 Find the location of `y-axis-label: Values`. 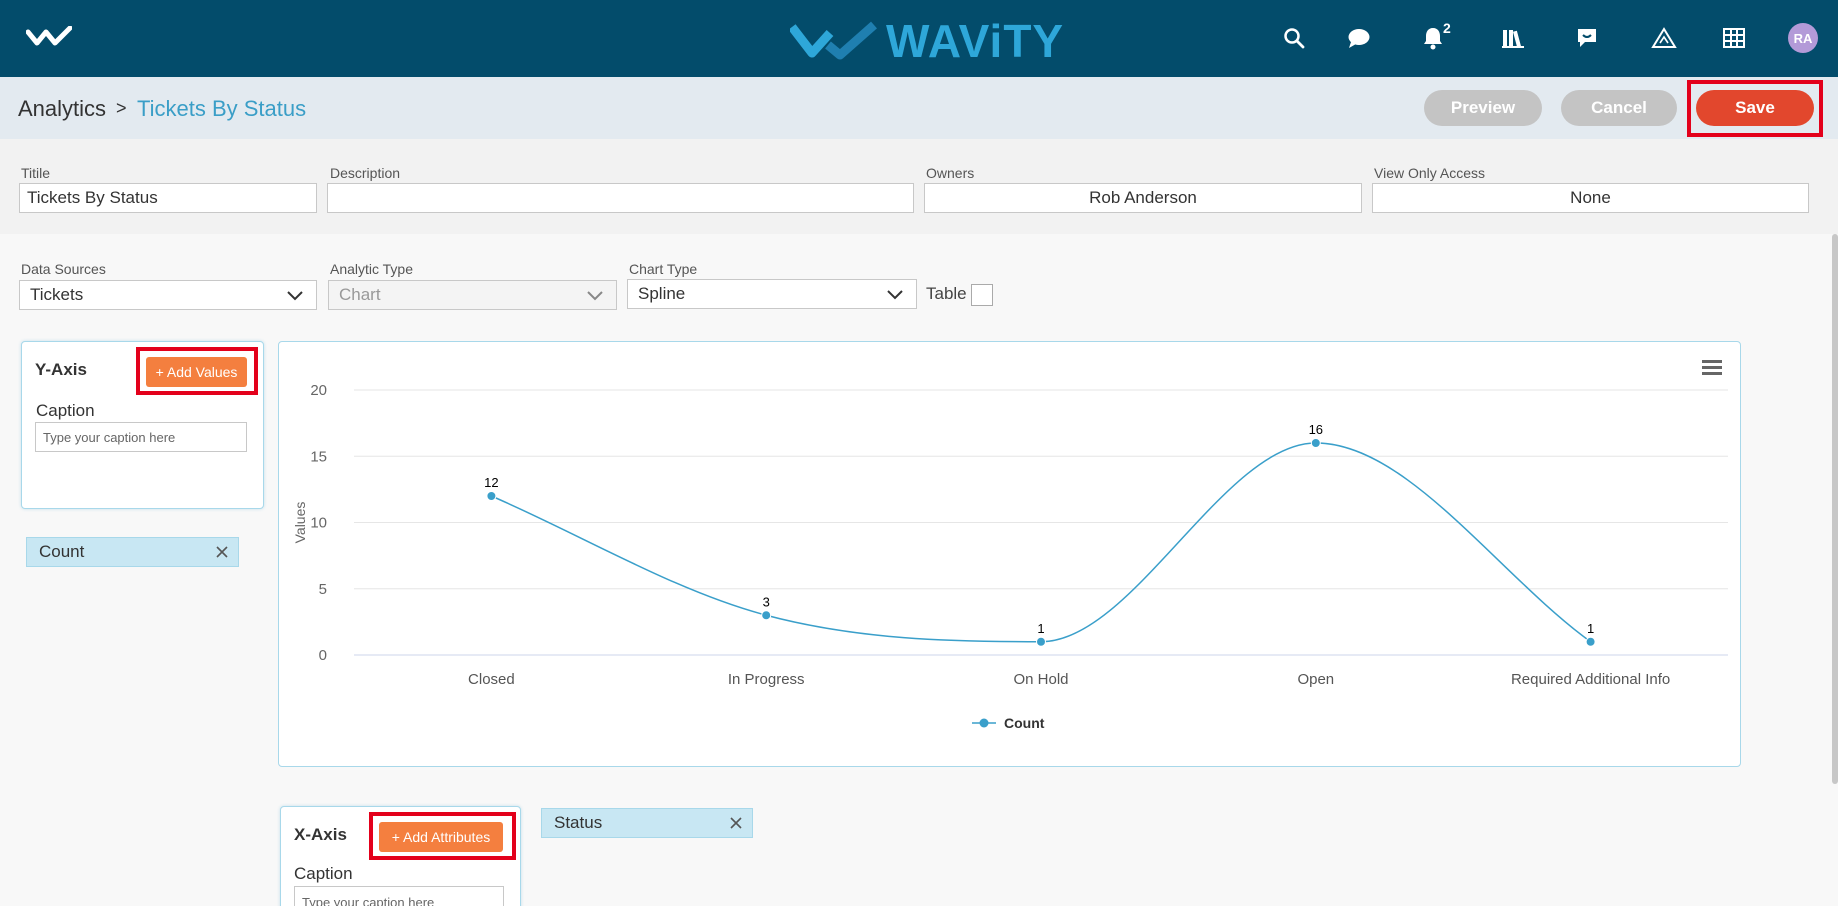

y-axis-label: Values is located at coordinates (300, 523).